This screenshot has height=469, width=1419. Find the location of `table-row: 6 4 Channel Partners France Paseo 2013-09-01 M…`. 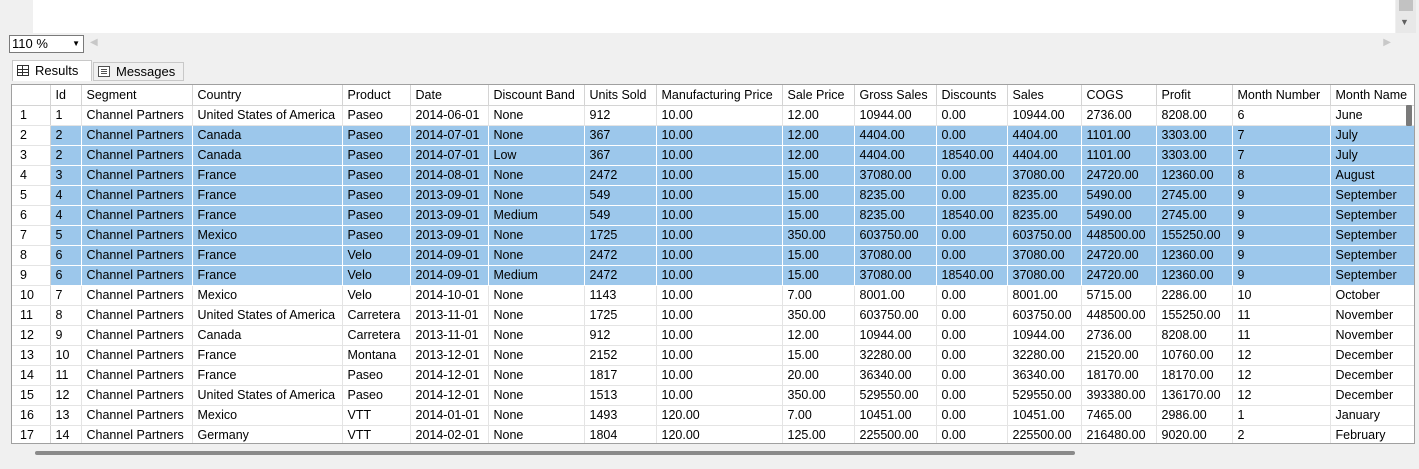

table-row: 6 4 Channel Partners France Paseo 2013-09-01 M… is located at coordinates (713, 215).